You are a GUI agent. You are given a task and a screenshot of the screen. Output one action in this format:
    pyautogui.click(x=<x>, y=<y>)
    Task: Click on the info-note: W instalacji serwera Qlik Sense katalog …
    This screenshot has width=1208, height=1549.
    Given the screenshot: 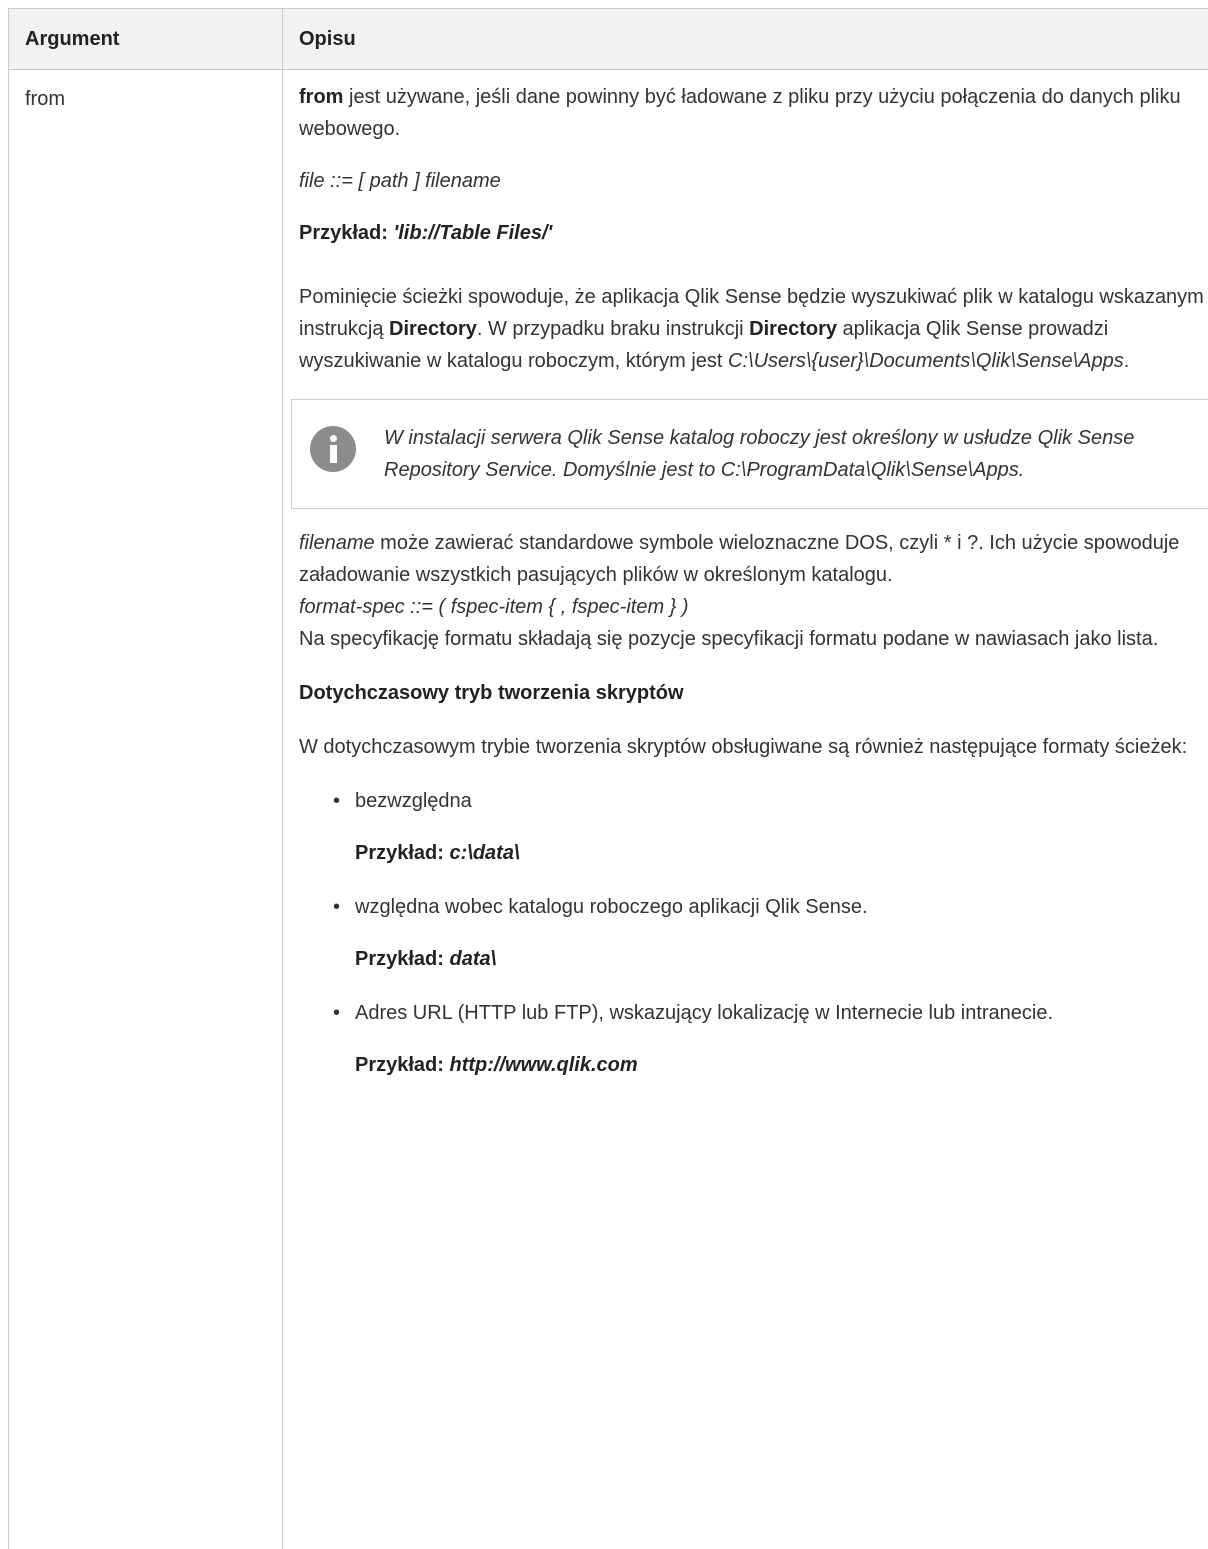 What is the action you would take?
    pyautogui.click(x=749, y=454)
    